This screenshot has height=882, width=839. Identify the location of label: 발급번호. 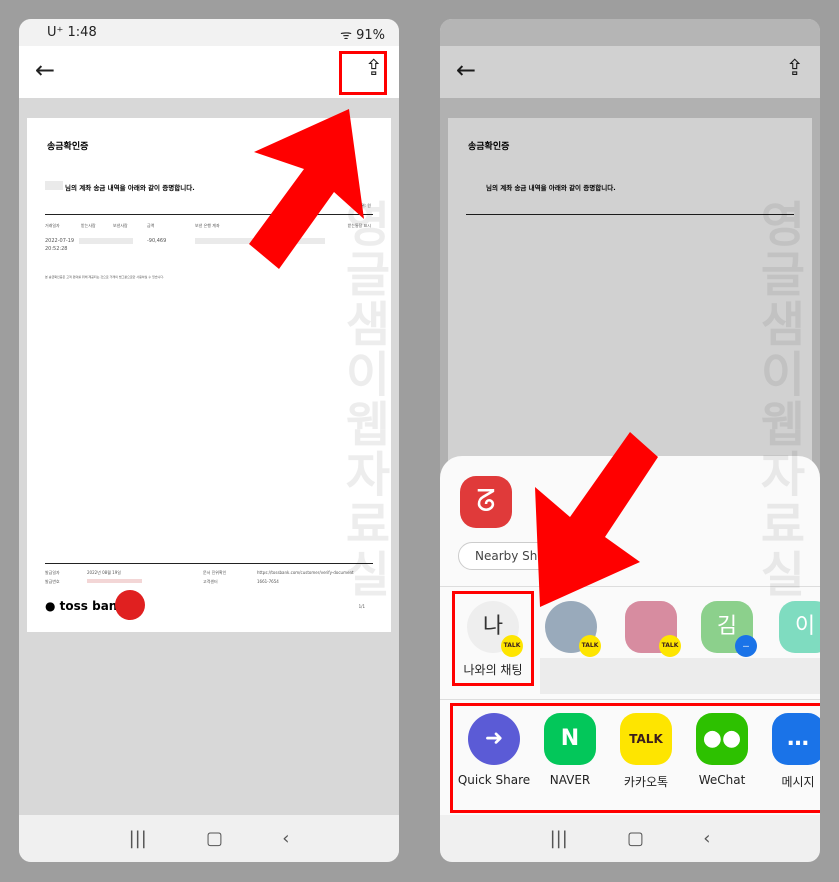
(52, 581).